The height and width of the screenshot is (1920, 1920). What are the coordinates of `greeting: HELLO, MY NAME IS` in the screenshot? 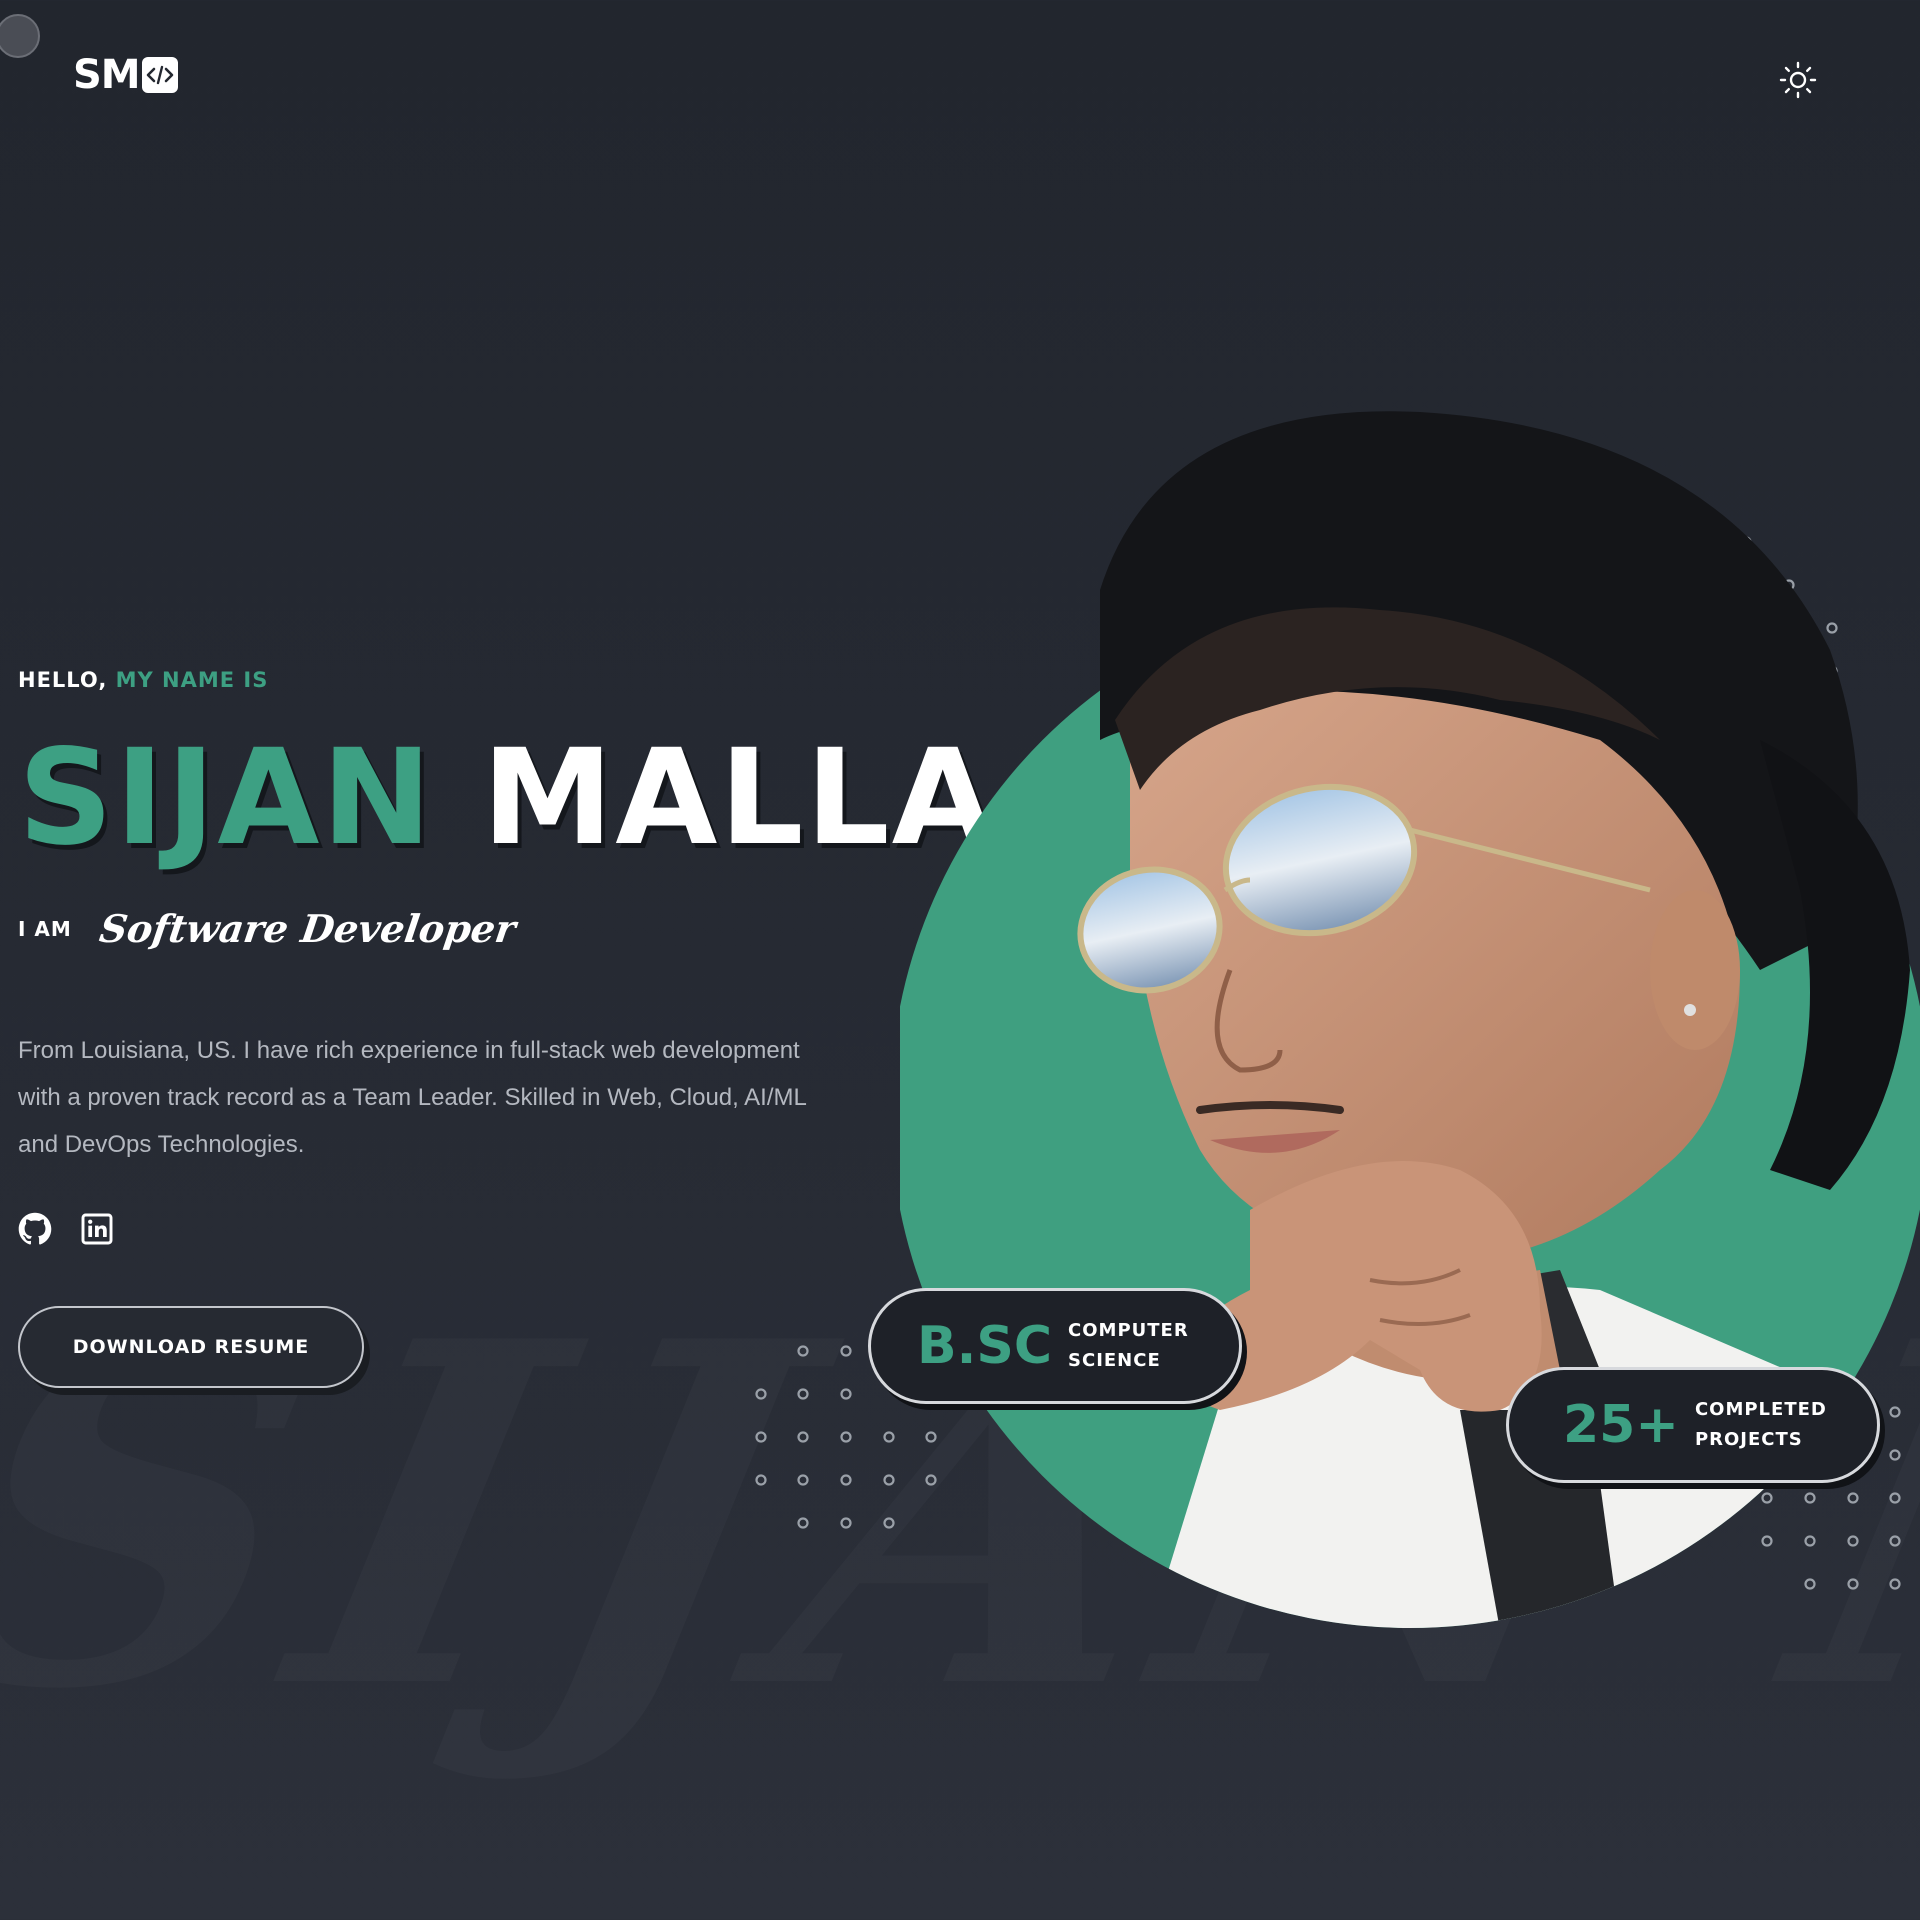 It's located at (143, 680).